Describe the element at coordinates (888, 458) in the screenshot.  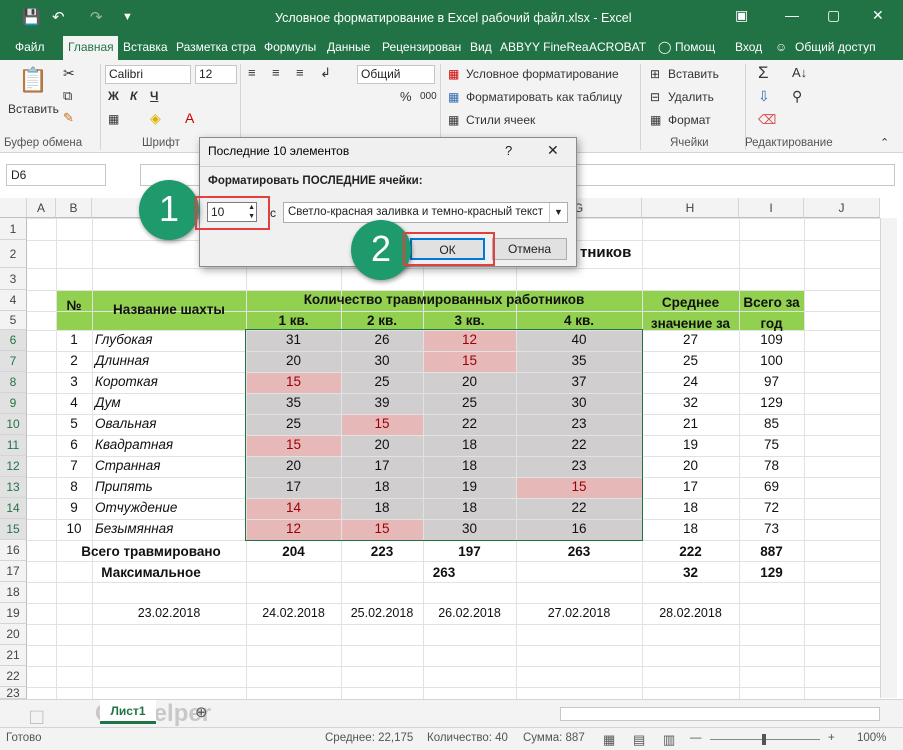
I see `vertical-scrollbar` at that location.